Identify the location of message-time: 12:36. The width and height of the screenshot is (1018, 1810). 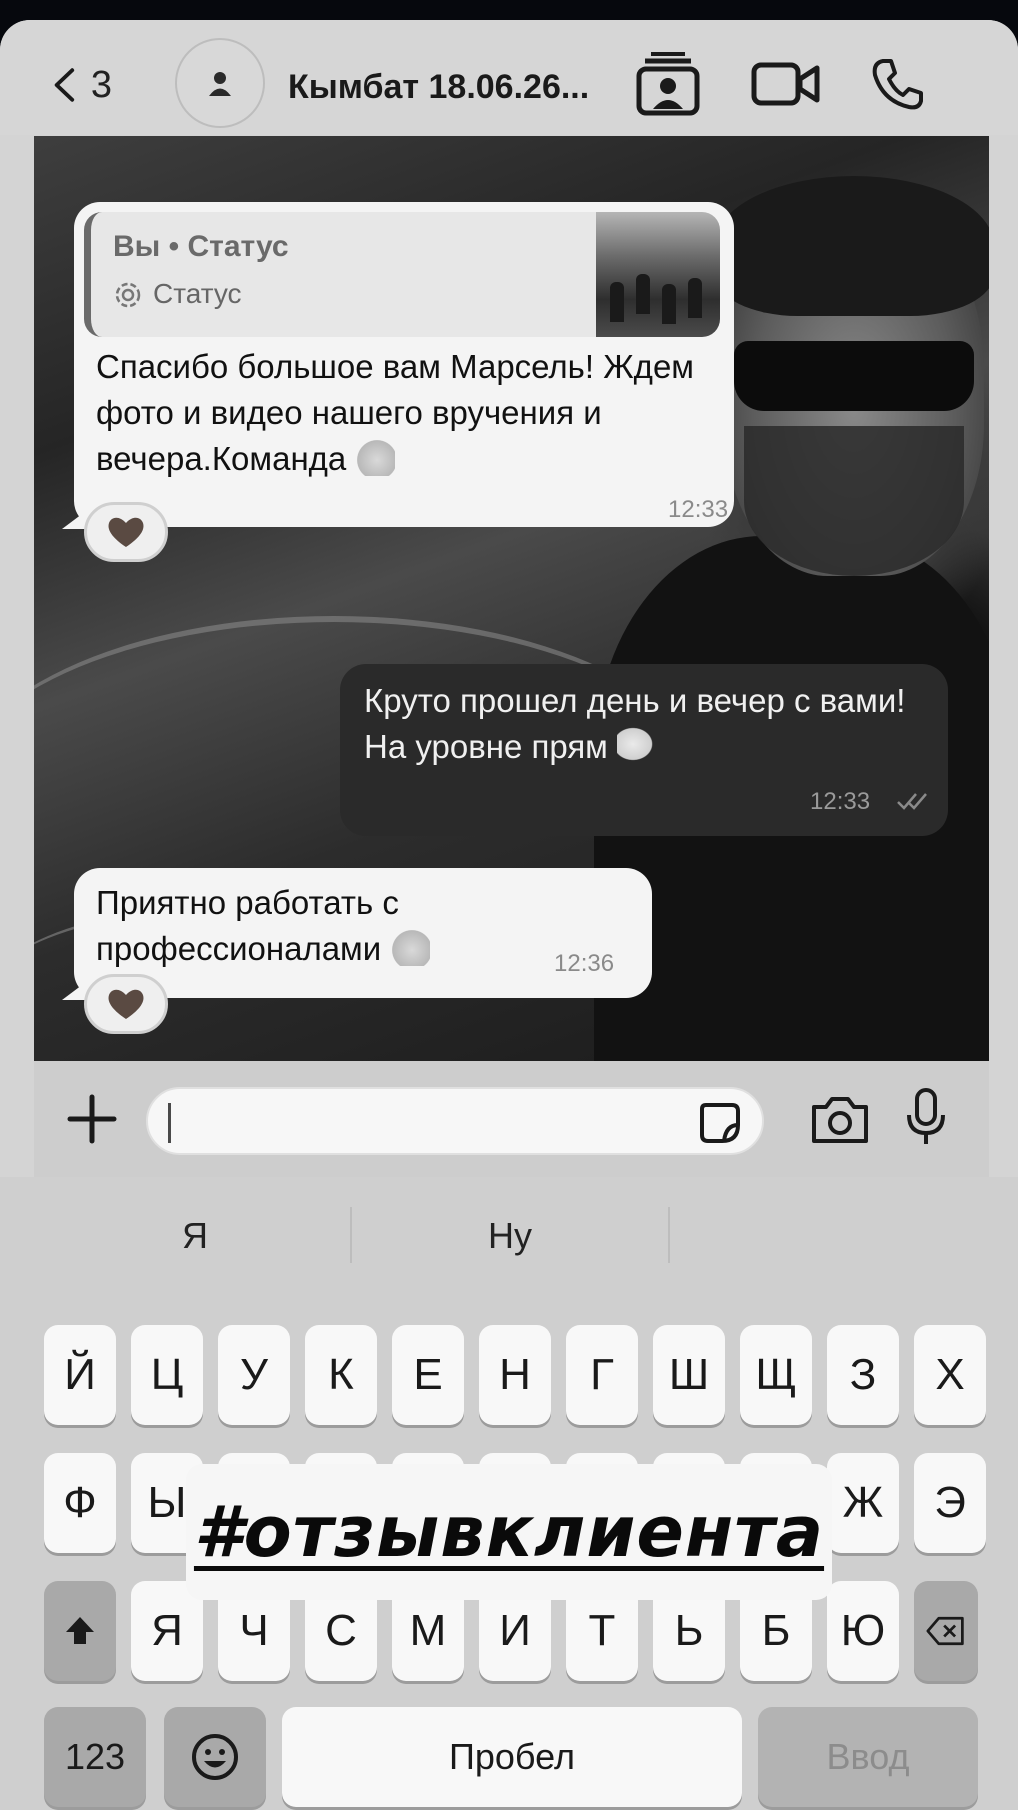
(584, 963).